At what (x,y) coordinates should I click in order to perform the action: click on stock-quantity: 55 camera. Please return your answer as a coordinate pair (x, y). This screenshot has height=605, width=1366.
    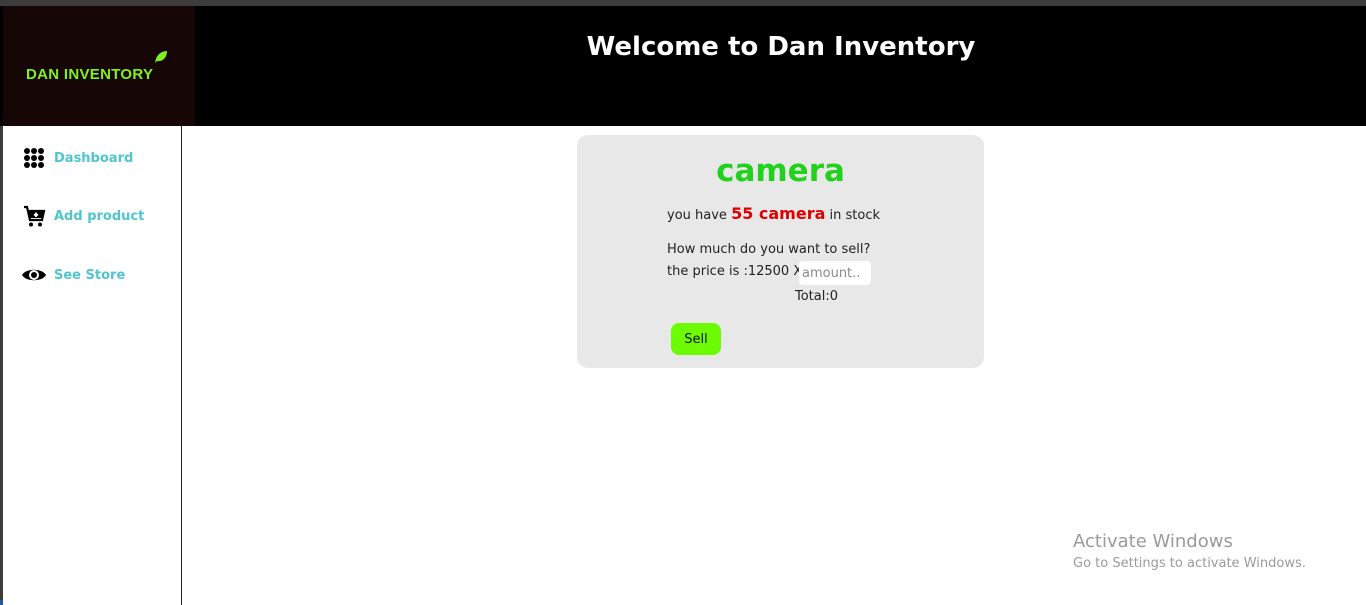
    Looking at the image, I should click on (778, 213).